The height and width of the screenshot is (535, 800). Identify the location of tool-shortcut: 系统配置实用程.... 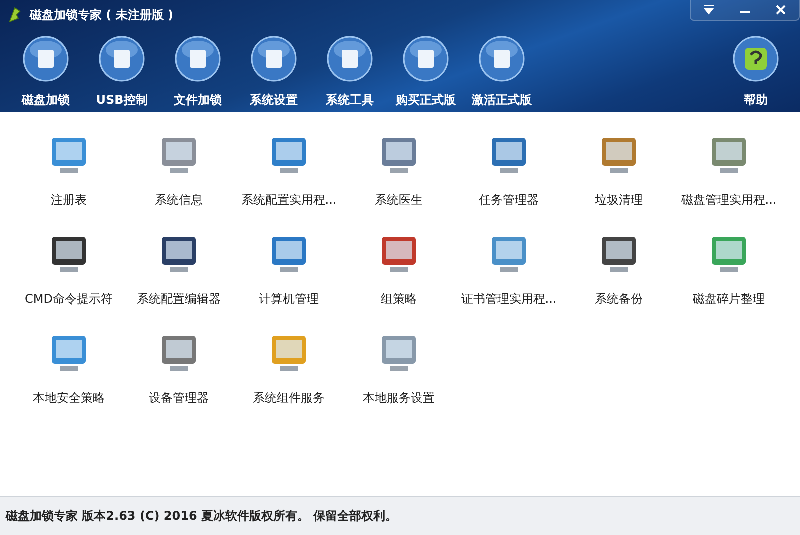
(289, 170).